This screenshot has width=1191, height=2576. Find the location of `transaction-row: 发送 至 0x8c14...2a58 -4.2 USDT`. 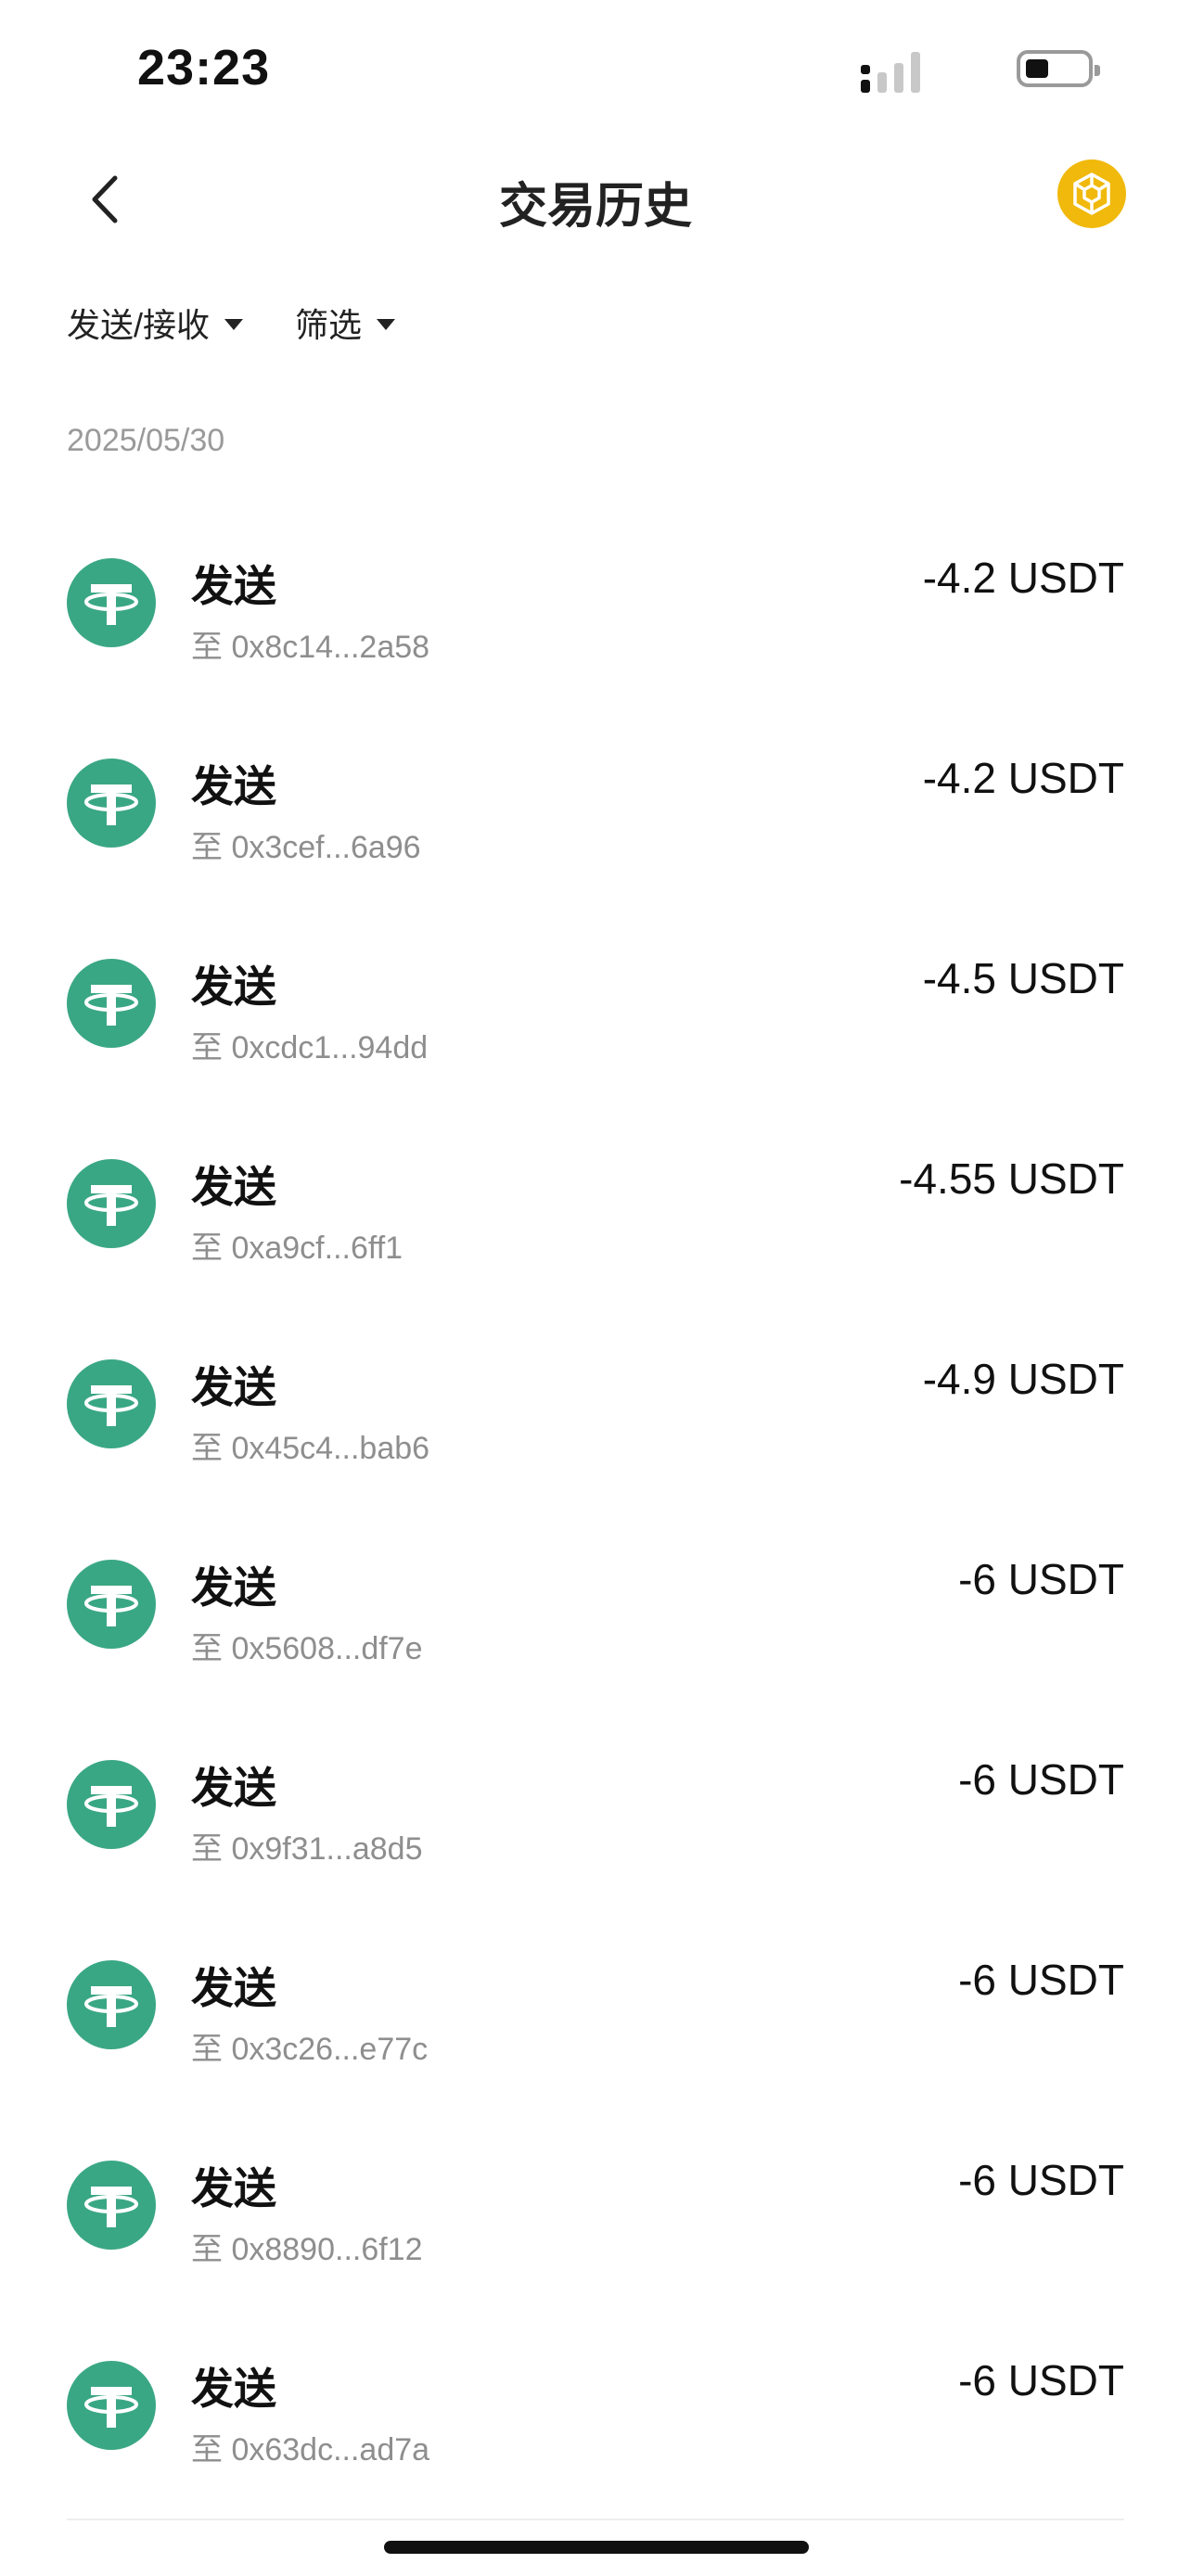

transaction-row: 发送 至 0x8c14...2a58 -4.2 USDT is located at coordinates (595, 605).